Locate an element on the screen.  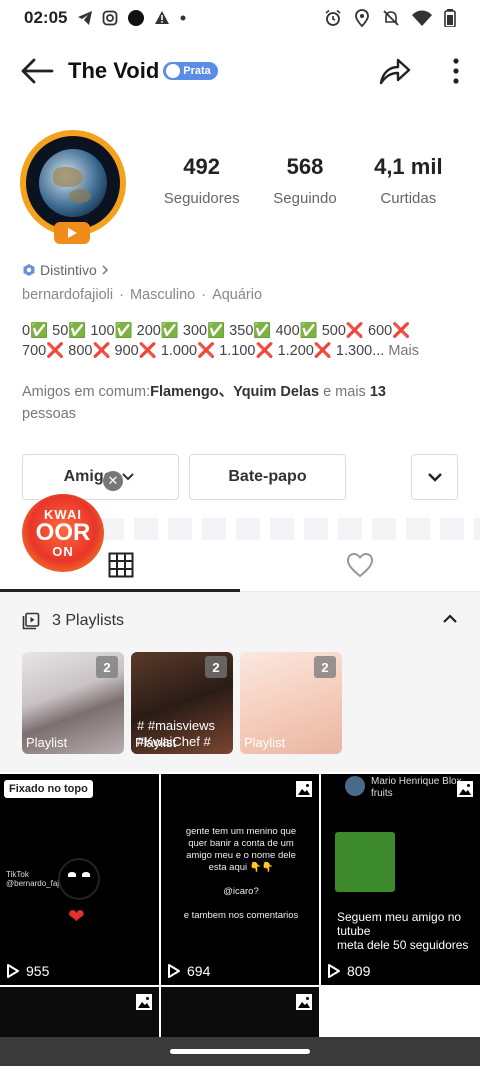
views-count: 809 is located at coordinates (359, 971).